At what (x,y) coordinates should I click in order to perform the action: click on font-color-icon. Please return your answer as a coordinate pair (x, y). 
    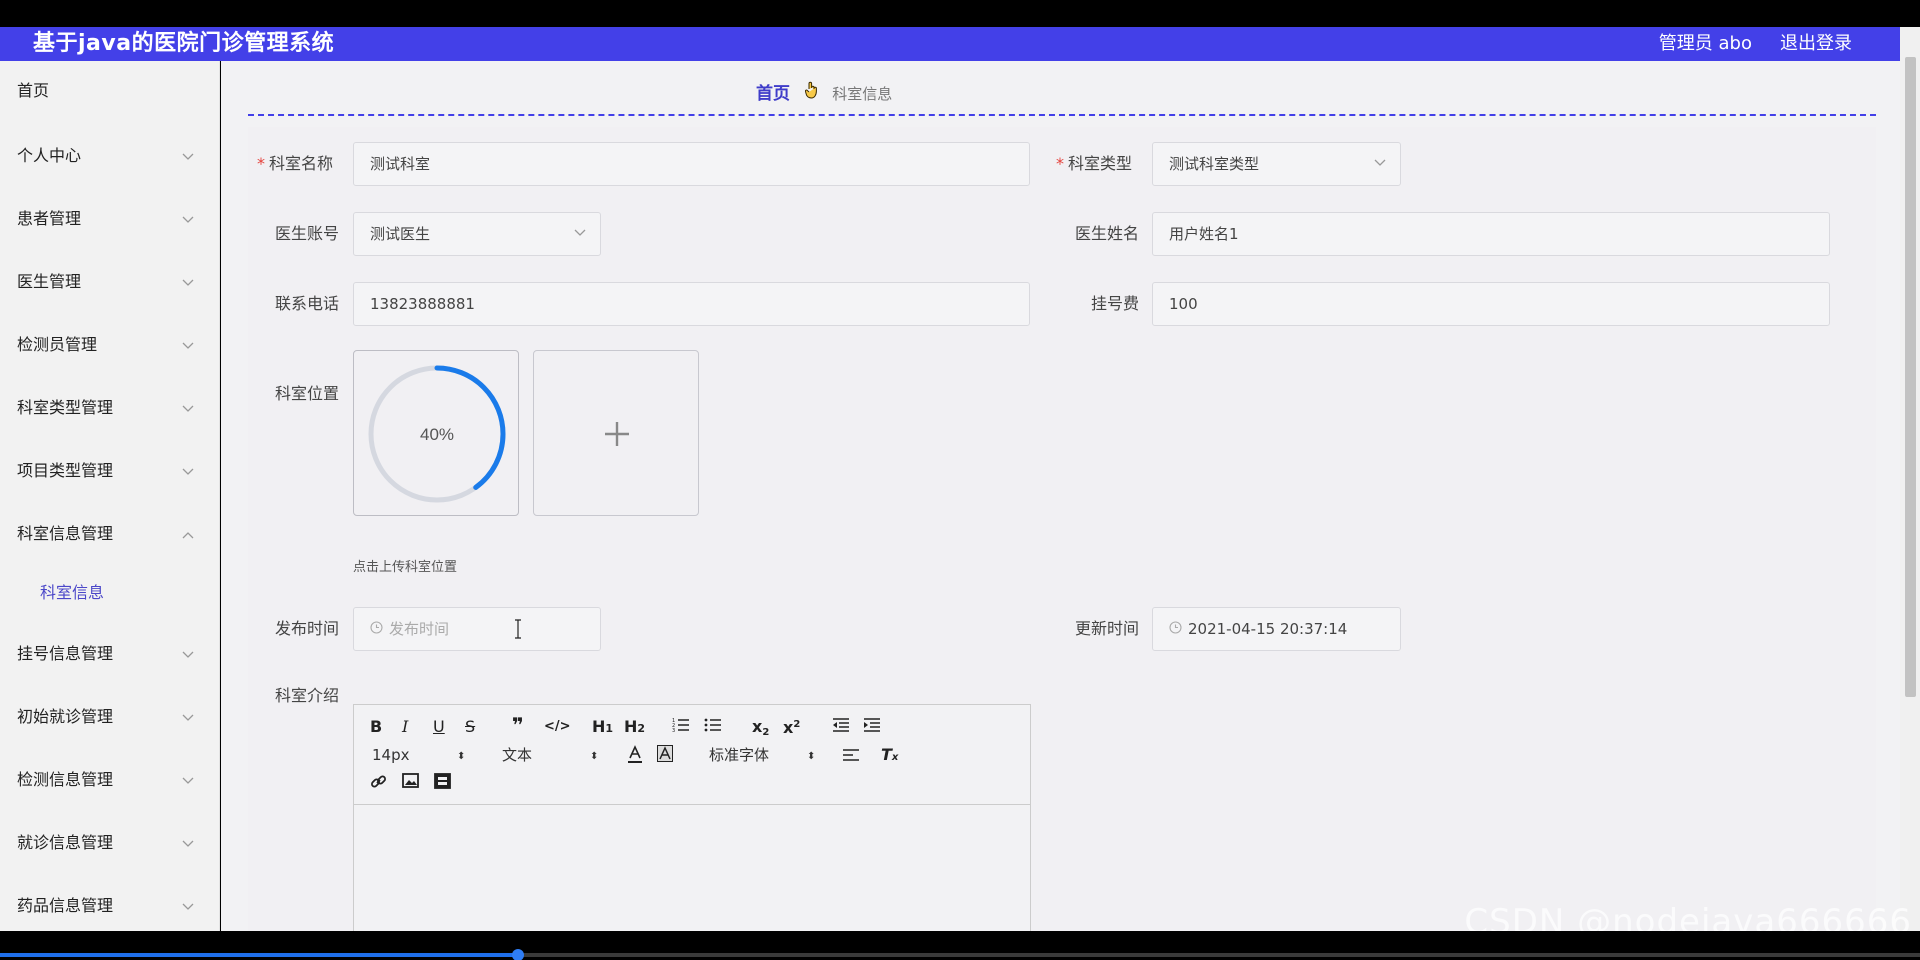
    Looking at the image, I should click on (635, 757).